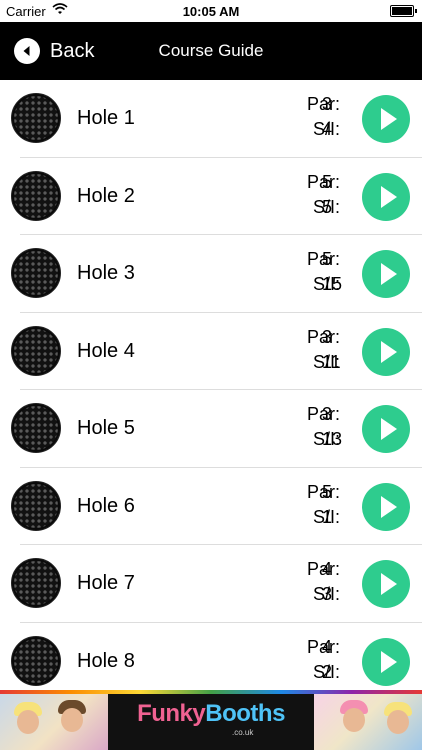 The image size is (422, 750). Describe the element at coordinates (106, 273) in the screenshot. I see `hole-name: Hole 3` at that location.